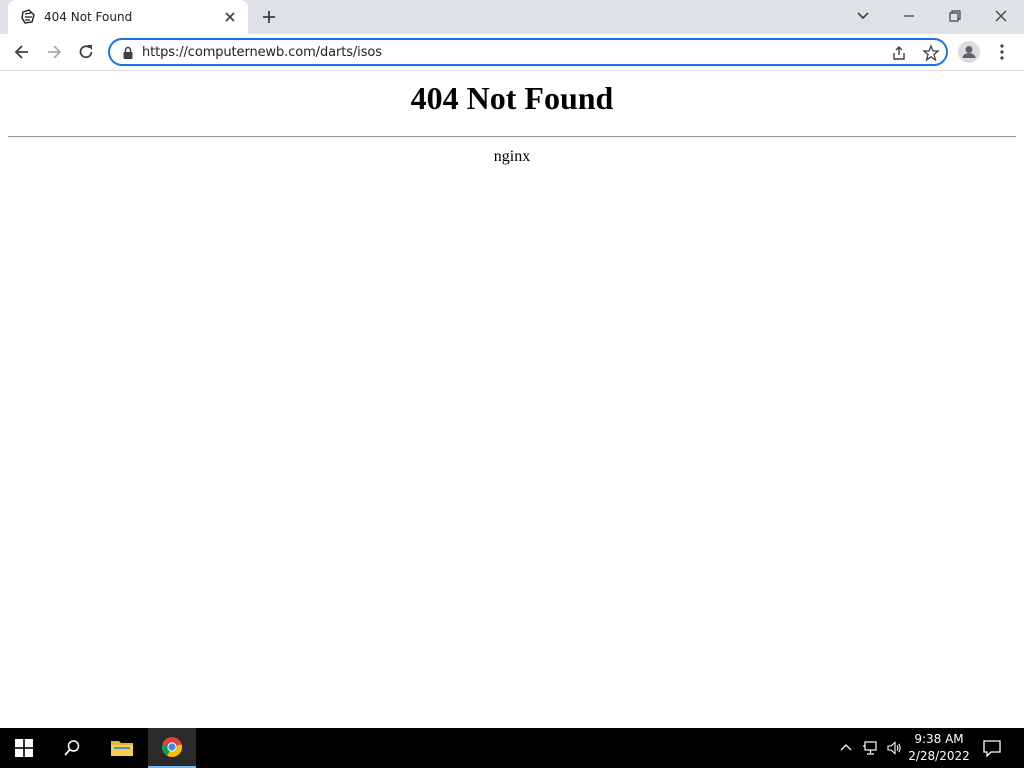 The height and width of the screenshot is (768, 1024). Describe the element at coordinates (512, 156) in the screenshot. I see `server-name: nginx` at that location.